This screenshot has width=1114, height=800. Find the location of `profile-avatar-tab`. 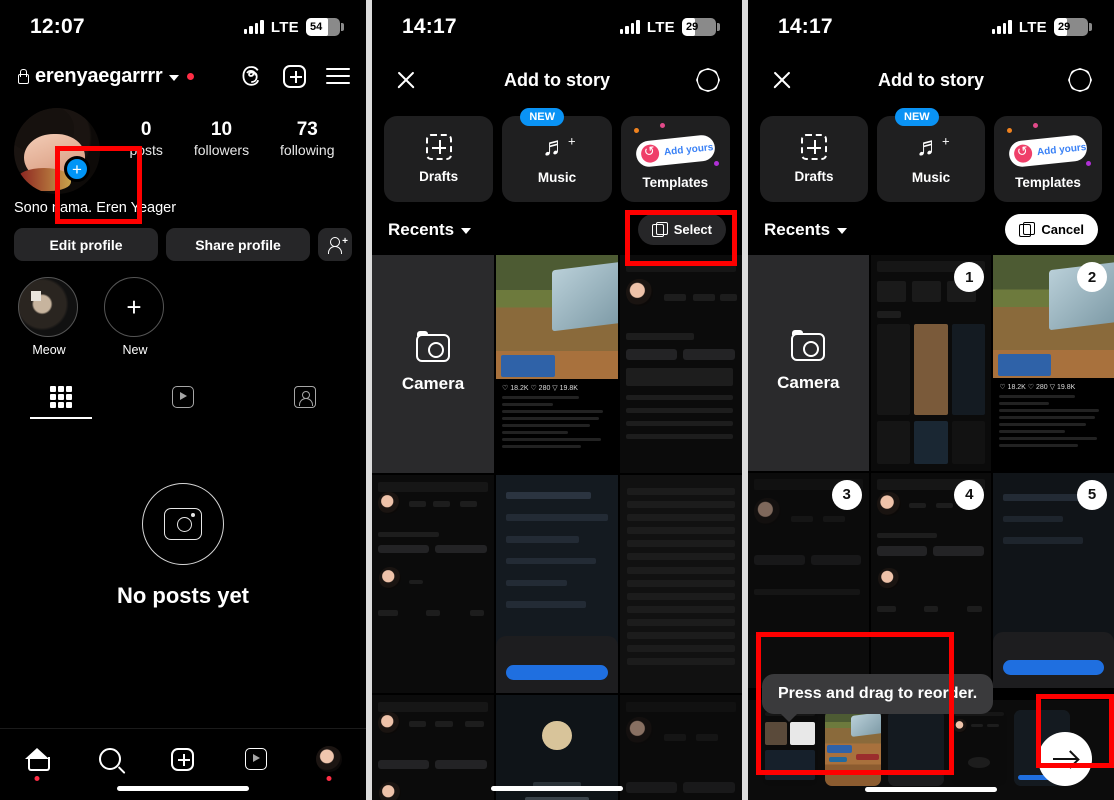

profile-avatar-tab is located at coordinates (329, 762).